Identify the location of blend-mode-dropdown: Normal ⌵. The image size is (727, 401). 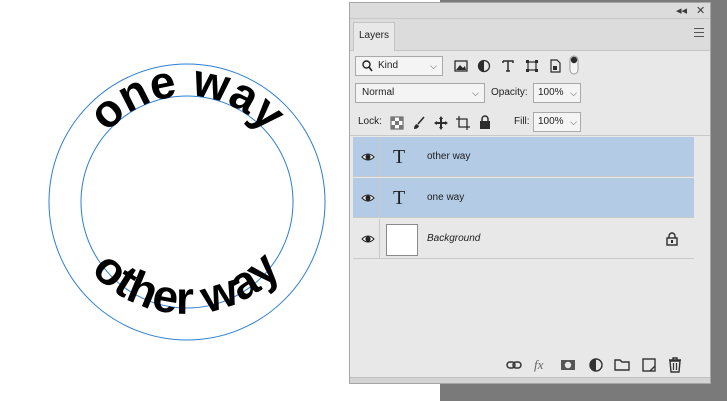
(420, 93).